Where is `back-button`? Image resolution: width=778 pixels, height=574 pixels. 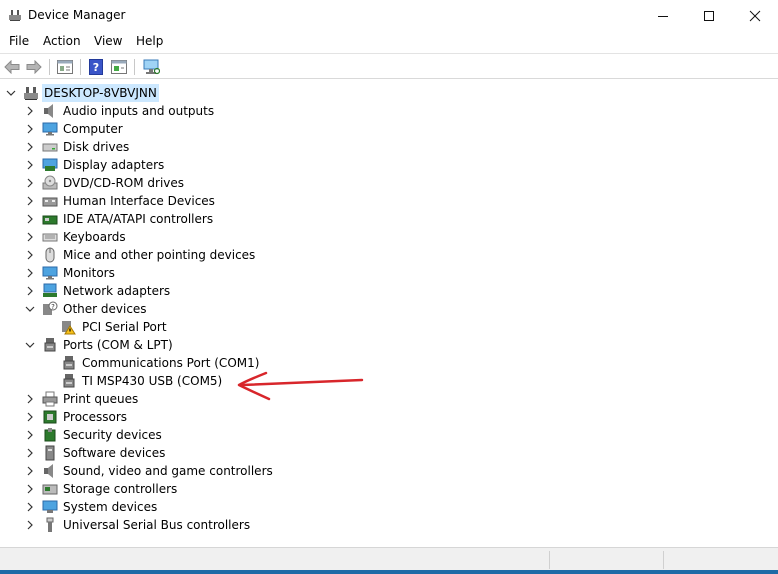 back-button is located at coordinates (12, 67).